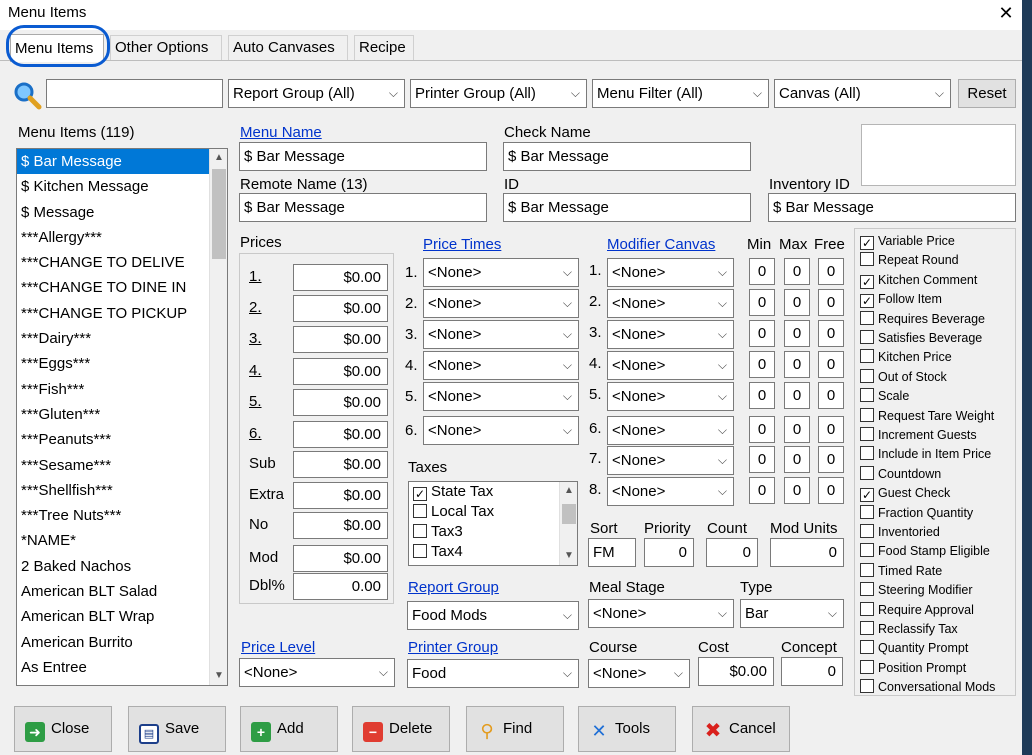 The image size is (1032, 755). What do you see at coordinates (987, 93) in the screenshot?
I see `reset-button: Reset` at bounding box center [987, 93].